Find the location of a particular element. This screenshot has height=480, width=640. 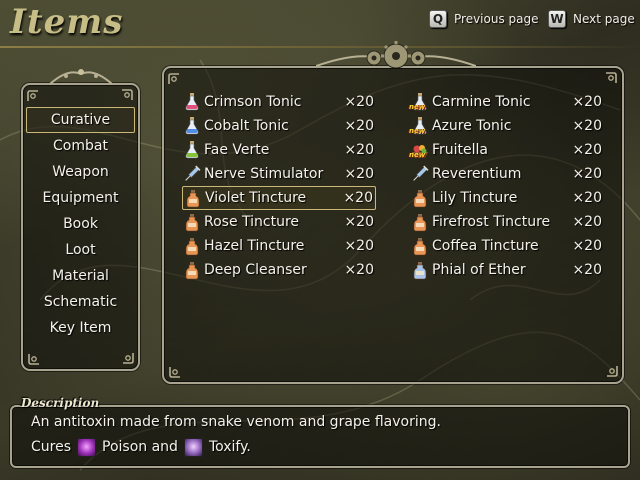

previous-page-button: Q Previous page is located at coordinates (484, 19).